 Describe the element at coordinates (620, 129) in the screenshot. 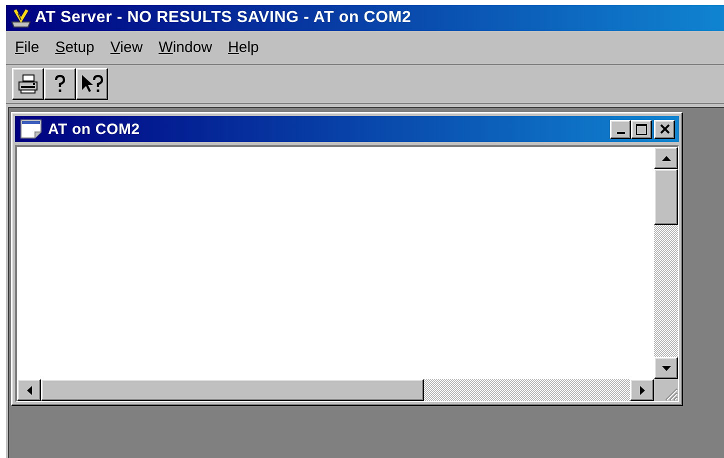

I see `minimize-button` at that location.